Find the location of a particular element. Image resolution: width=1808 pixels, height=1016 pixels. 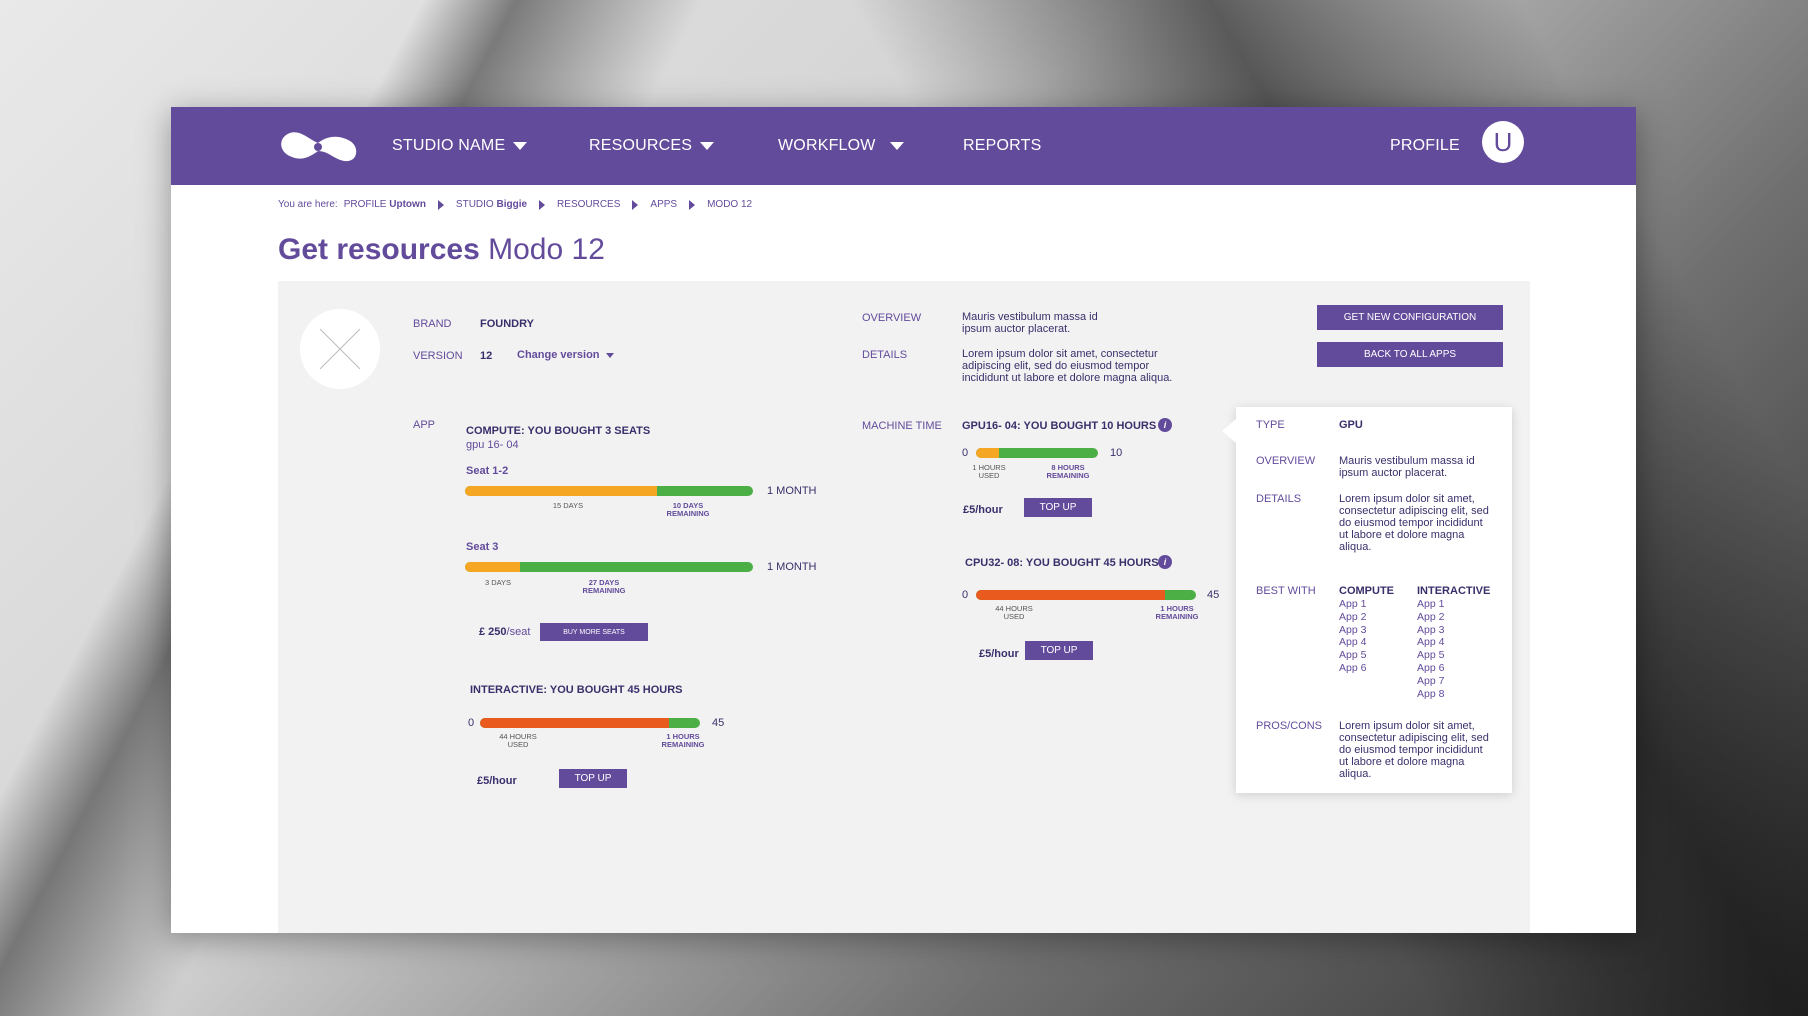

buy-more-seats-button: BUY MORE SEATS is located at coordinates (594, 632).